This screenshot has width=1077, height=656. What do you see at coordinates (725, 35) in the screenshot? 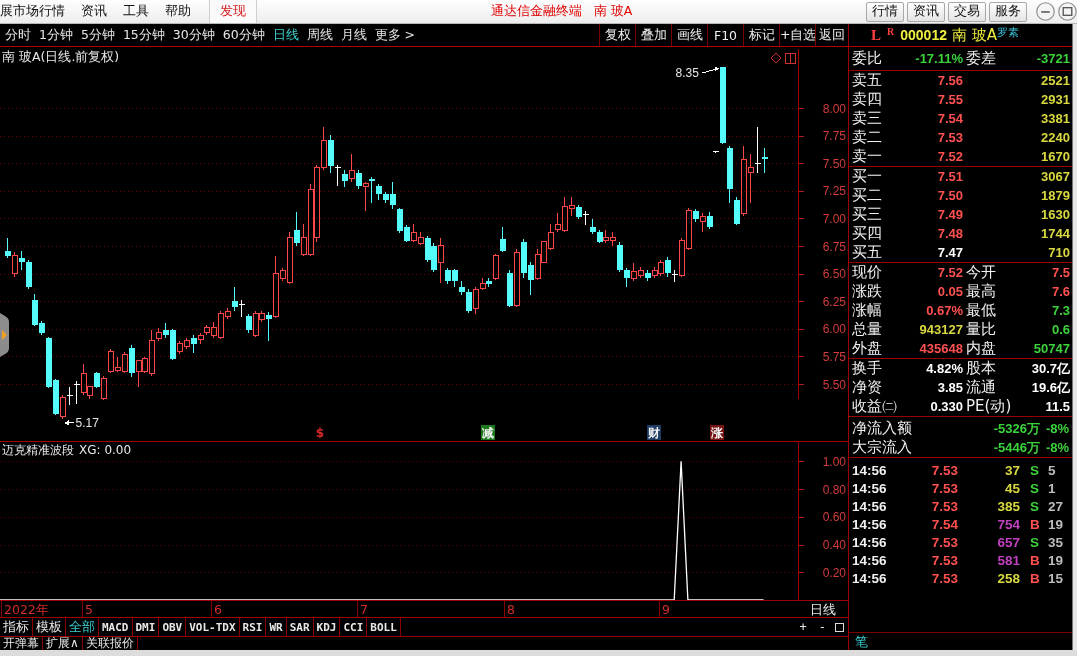
I see `toolbar-button: F10` at bounding box center [725, 35].